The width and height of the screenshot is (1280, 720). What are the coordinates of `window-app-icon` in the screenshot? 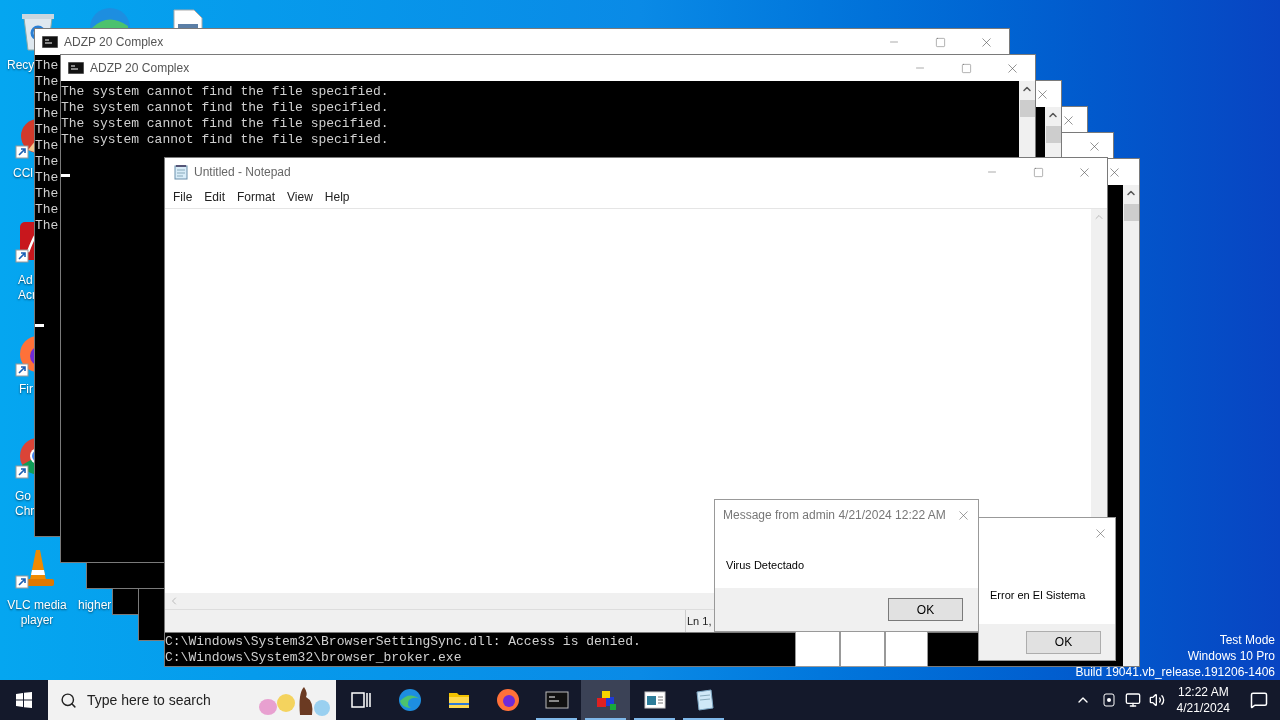 It's located at (654, 700).